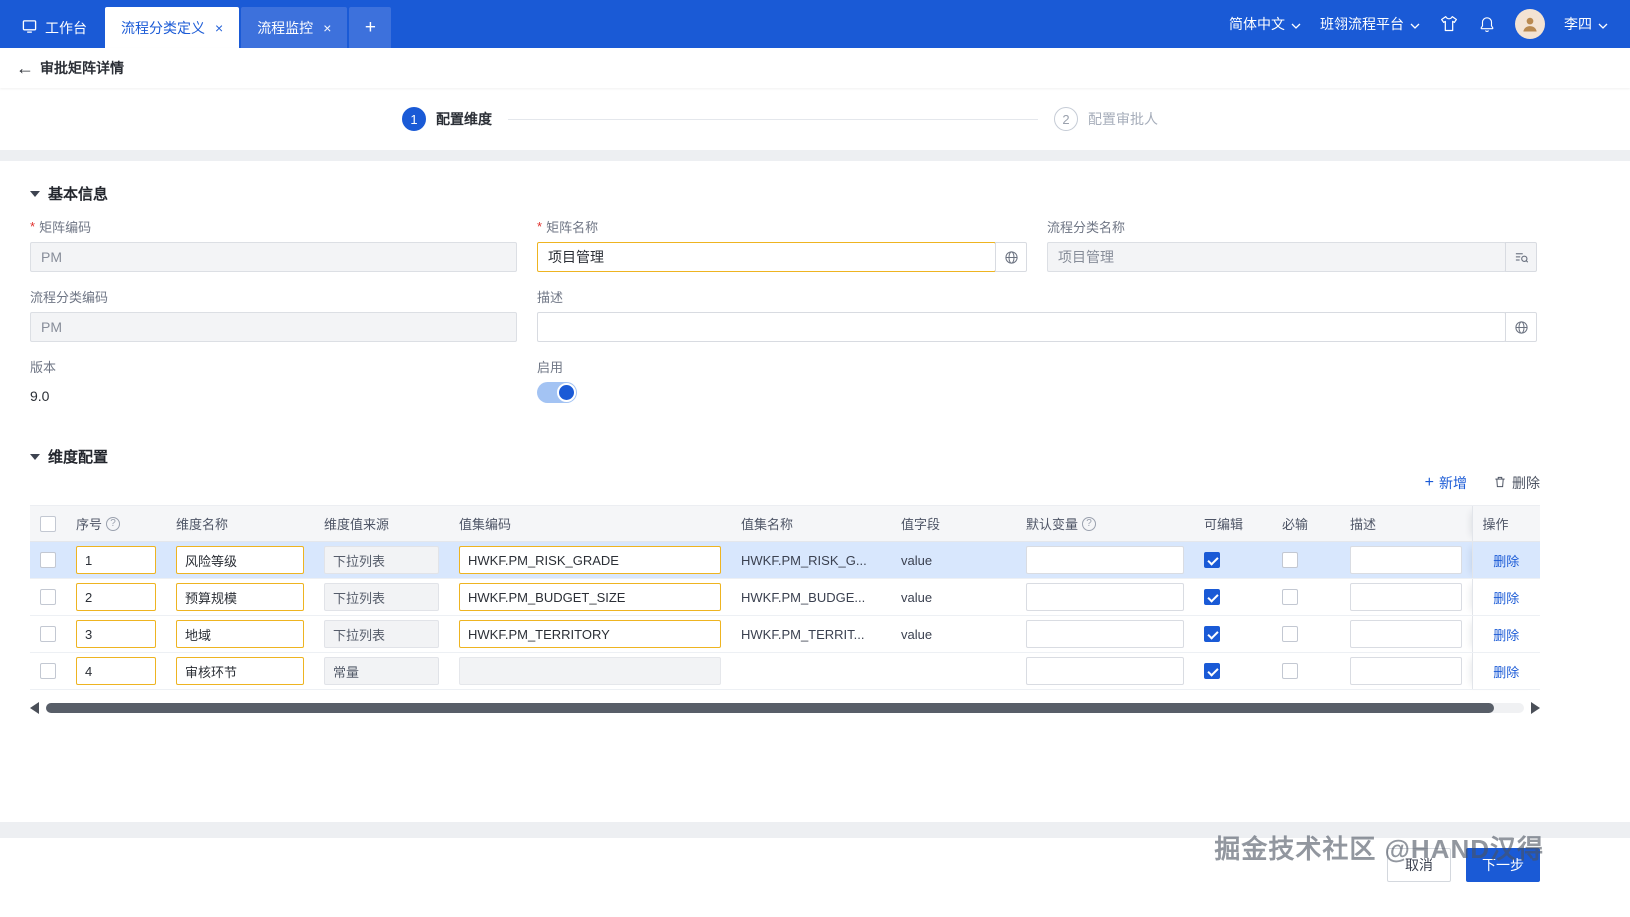  I want to click on platform-select: 班翎流程平台, so click(1370, 24).